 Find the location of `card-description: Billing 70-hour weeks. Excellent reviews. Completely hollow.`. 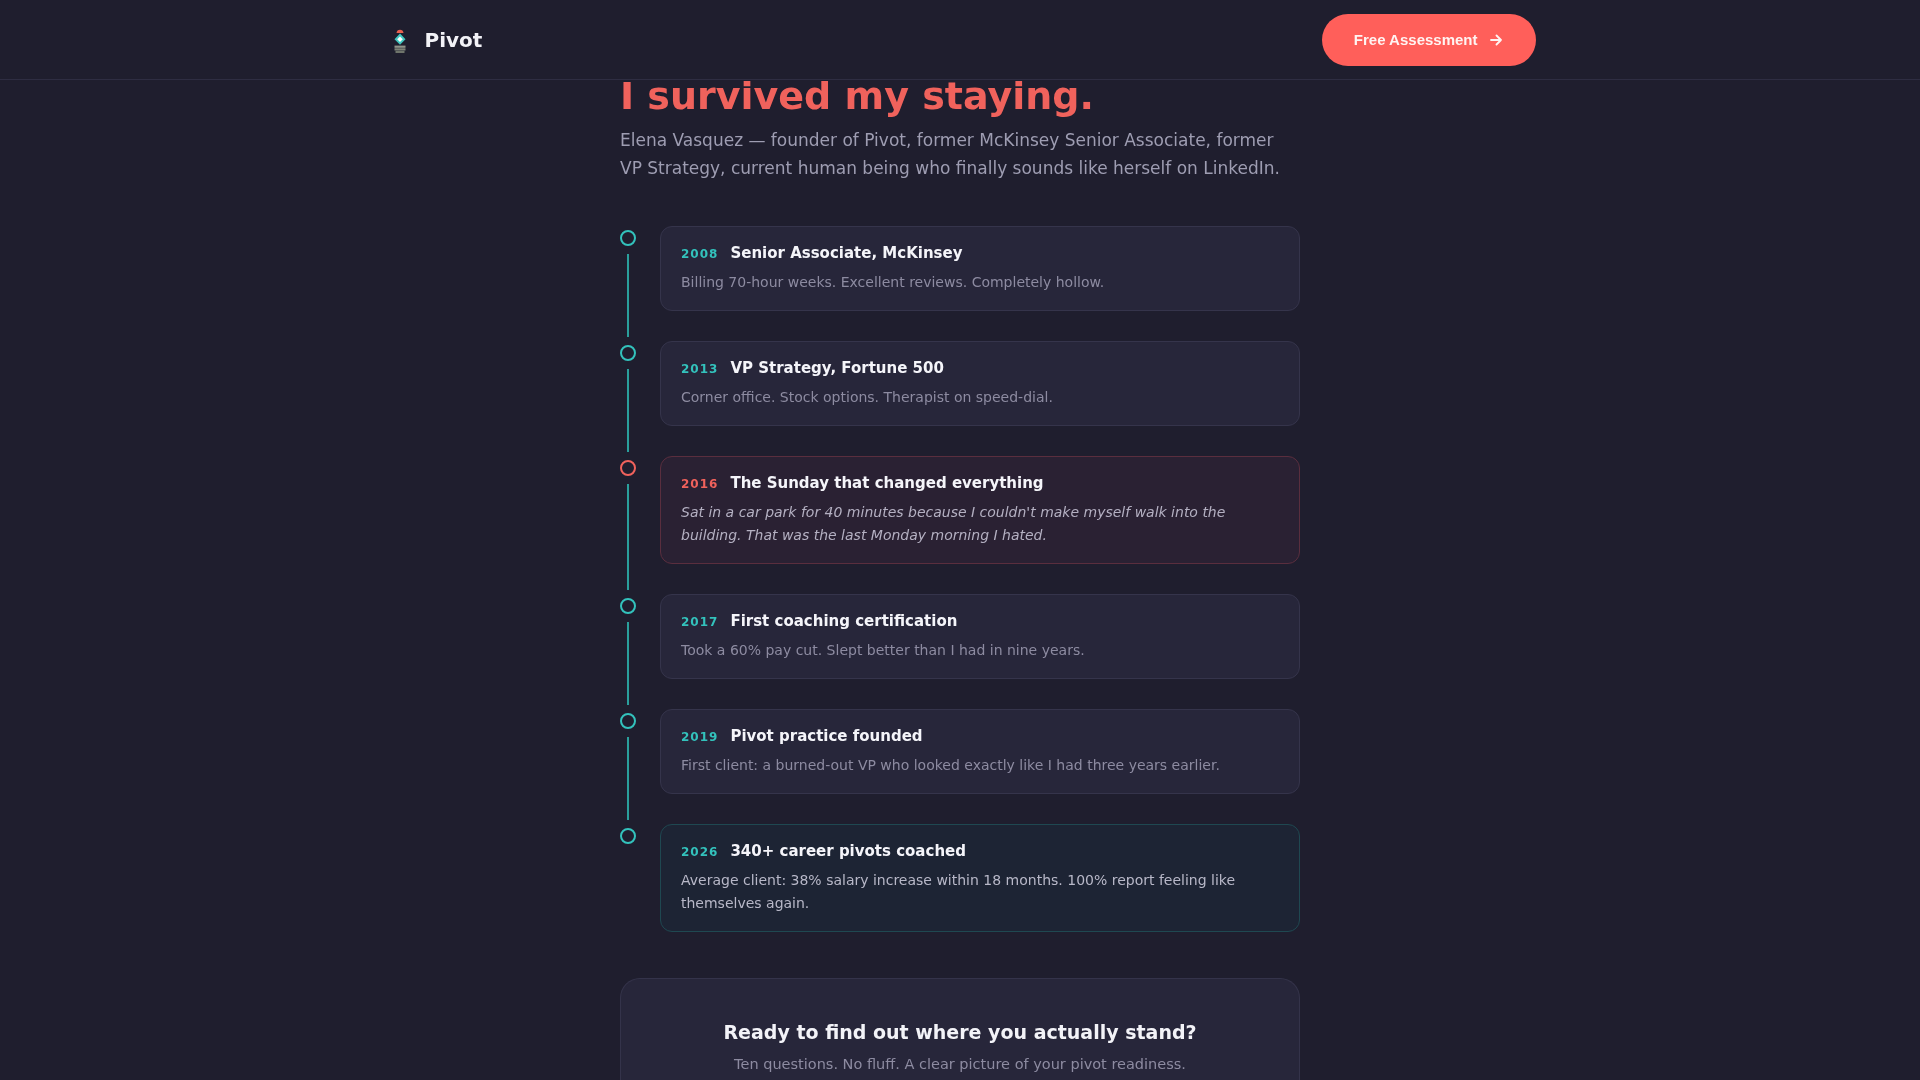

card-description: Billing 70-hour weeks. Excellent reviews. Completely hollow. is located at coordinates (893, 282).